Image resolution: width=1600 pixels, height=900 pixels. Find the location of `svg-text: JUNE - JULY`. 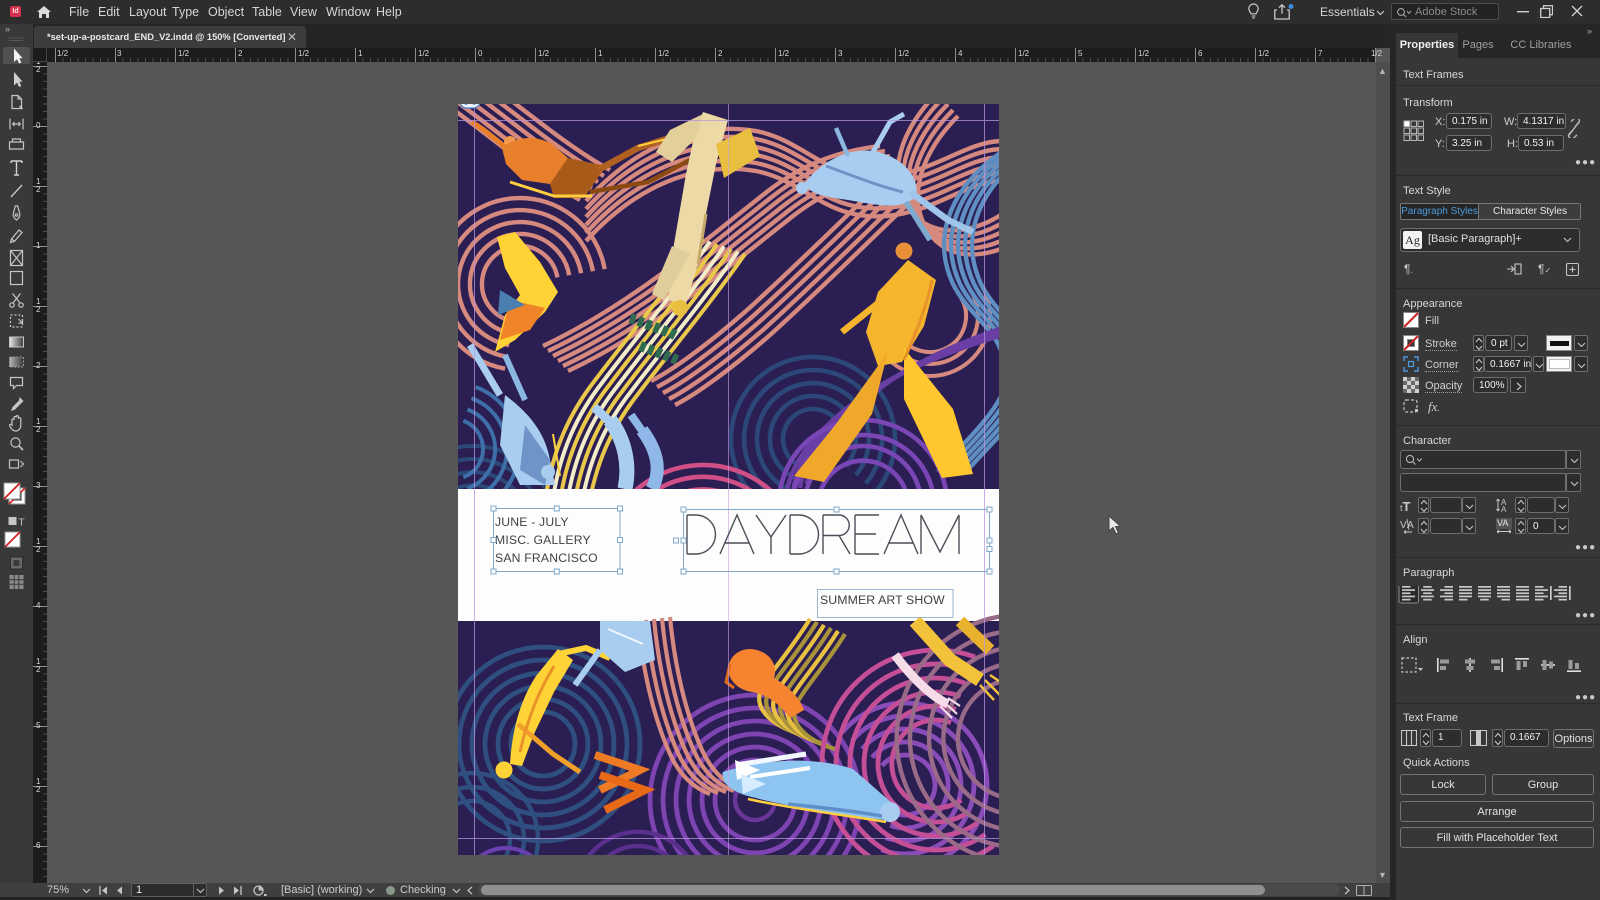

svg-text: JUNE - JULY is located at coordinates (532, 522).